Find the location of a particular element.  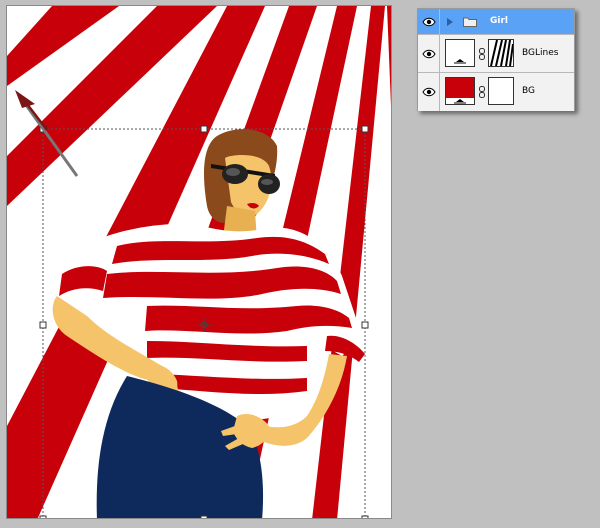

layer-name: BGLines is located at coordinates (540, 53).